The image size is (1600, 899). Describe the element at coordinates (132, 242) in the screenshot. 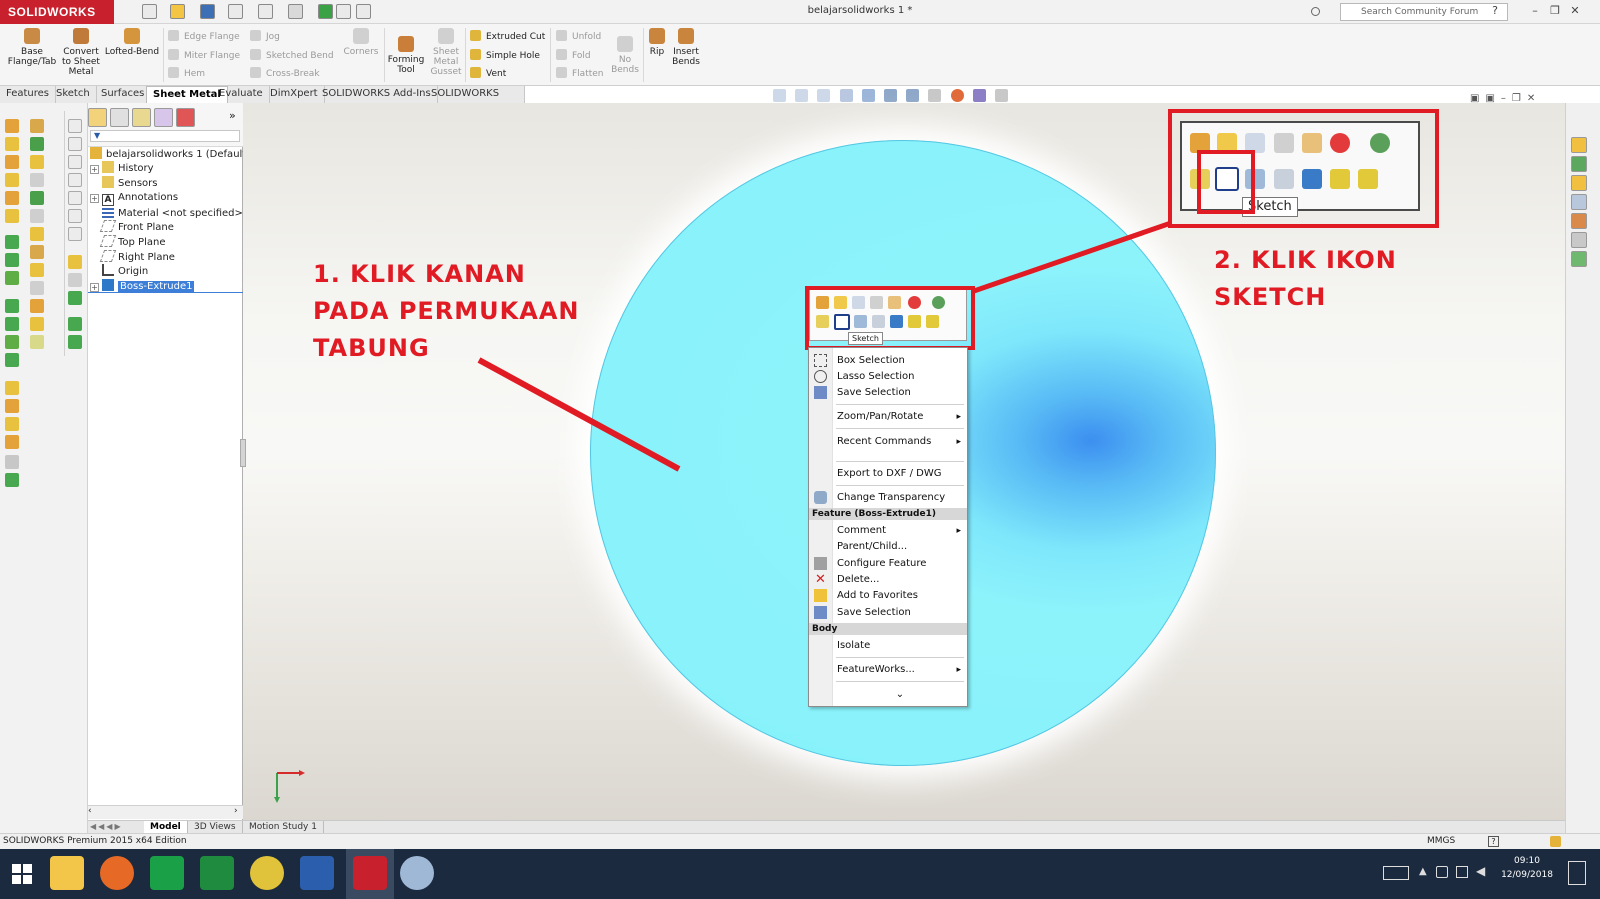

I see `tree-item-top-plane: Top Plane` at that location.